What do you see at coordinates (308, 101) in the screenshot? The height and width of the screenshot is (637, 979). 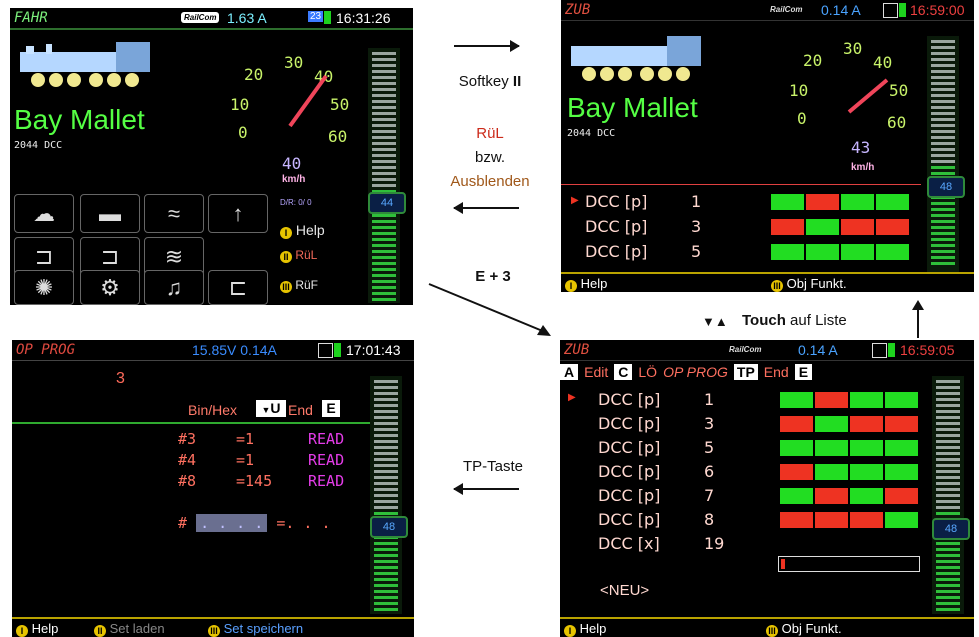 I see `speed-needle` at bounding box center [308, 101].